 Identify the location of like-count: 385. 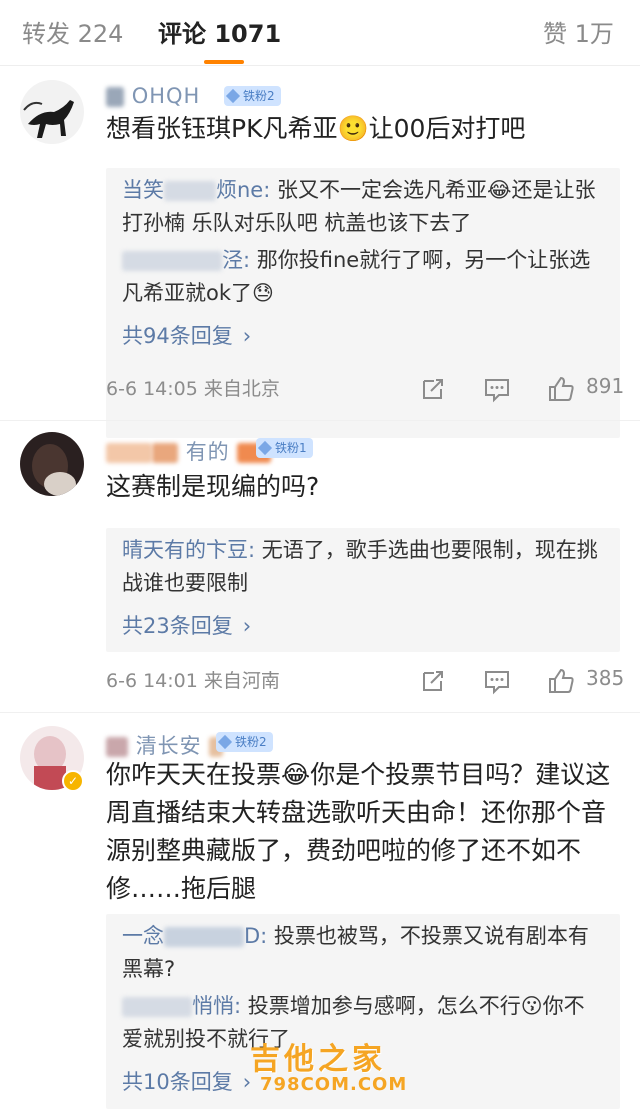
(605, 678).